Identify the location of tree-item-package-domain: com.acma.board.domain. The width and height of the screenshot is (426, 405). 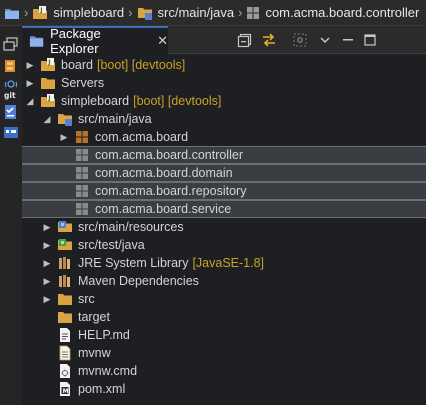
(224, 173).